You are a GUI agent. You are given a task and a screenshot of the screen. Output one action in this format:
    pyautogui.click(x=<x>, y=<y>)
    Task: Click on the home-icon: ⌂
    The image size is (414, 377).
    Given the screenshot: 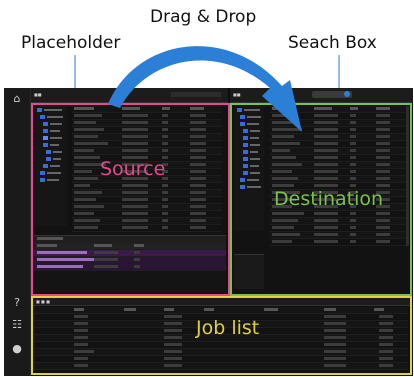 What is the action you would take?
    pyautogui.click(x=17, y=98)
    